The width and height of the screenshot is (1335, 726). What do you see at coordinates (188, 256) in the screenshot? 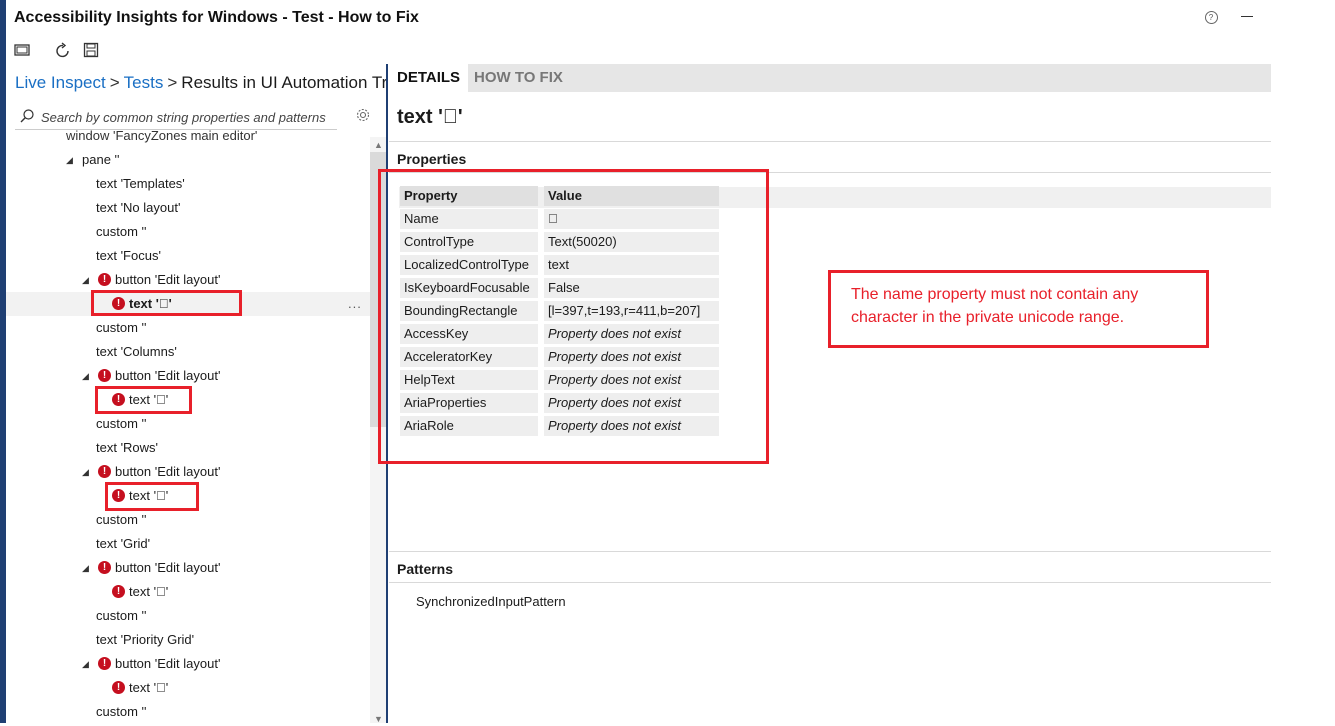
I see `tree-node: text 'Focus'` at bounding box center [188, 256].